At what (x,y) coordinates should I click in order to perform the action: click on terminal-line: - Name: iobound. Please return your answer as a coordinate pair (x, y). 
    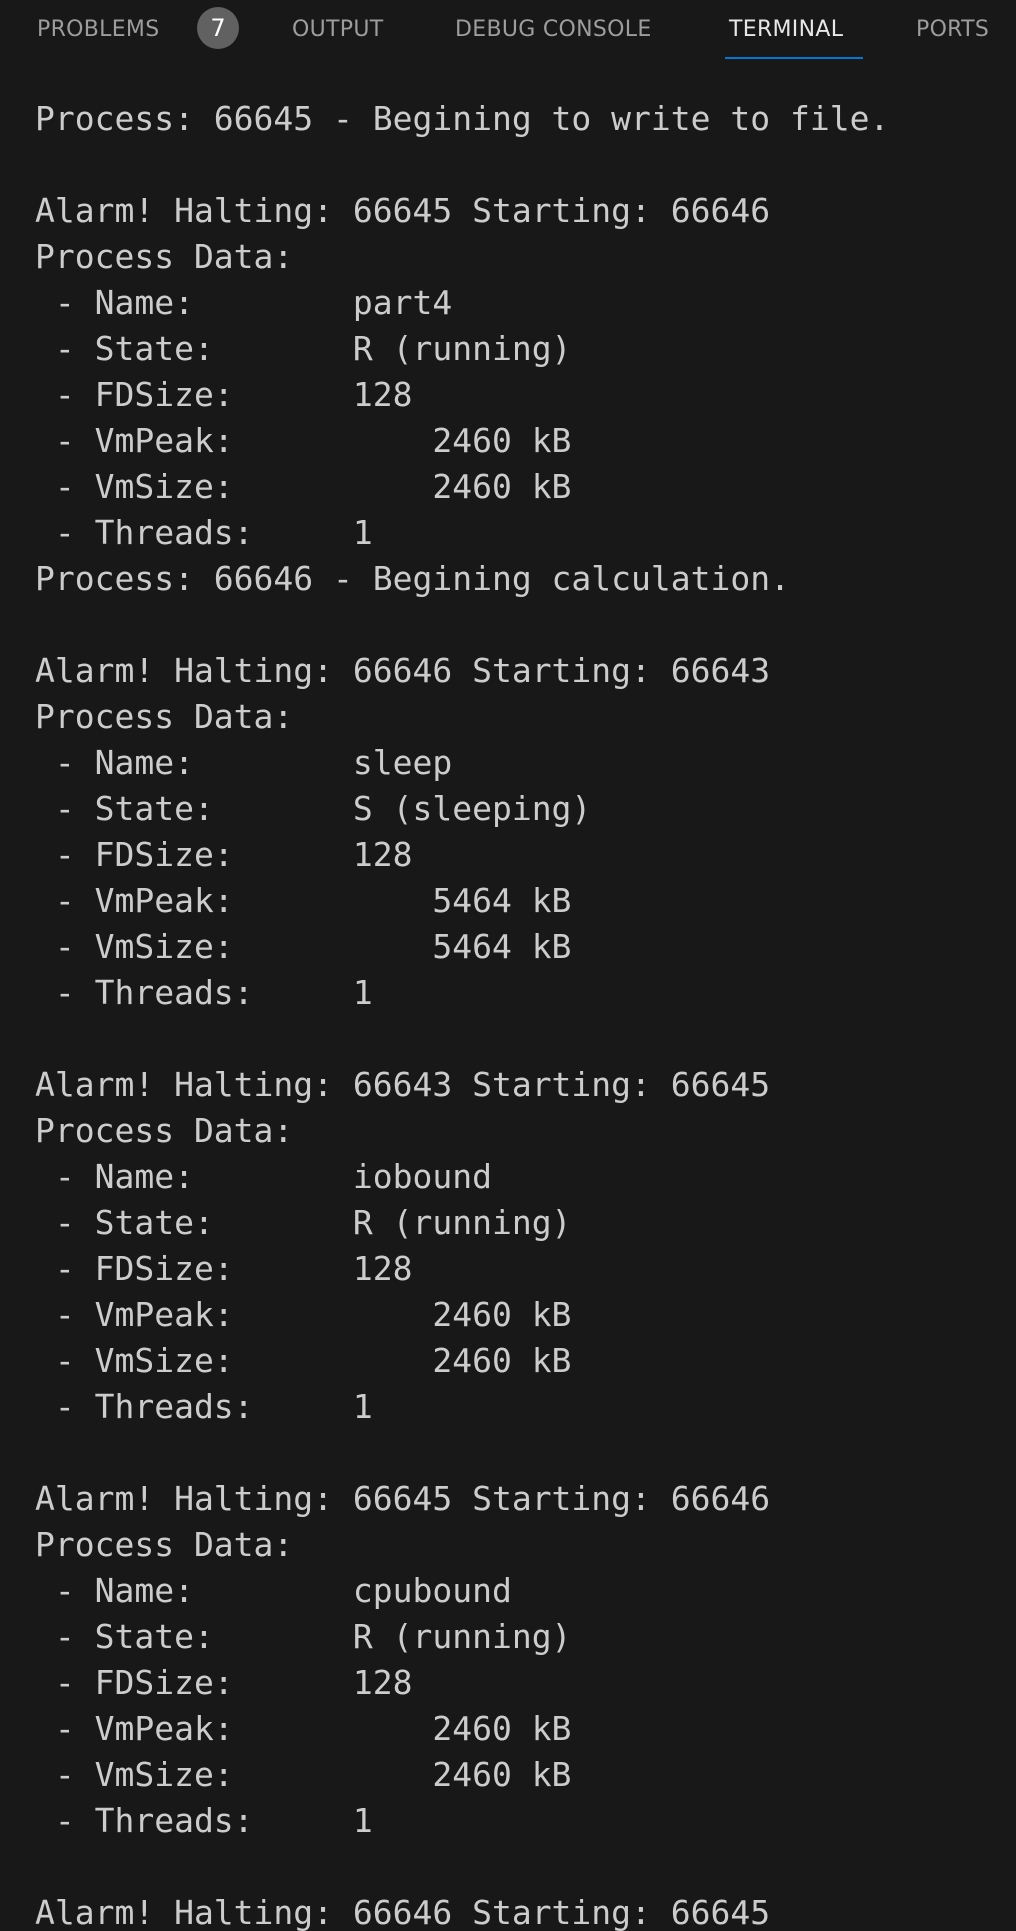
    Looking at the image, I should click on (263, 1176).